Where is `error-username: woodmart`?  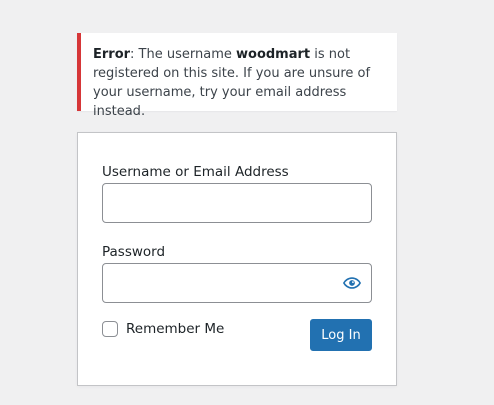 error-username: woodmart is located at coordinates (273, 54).